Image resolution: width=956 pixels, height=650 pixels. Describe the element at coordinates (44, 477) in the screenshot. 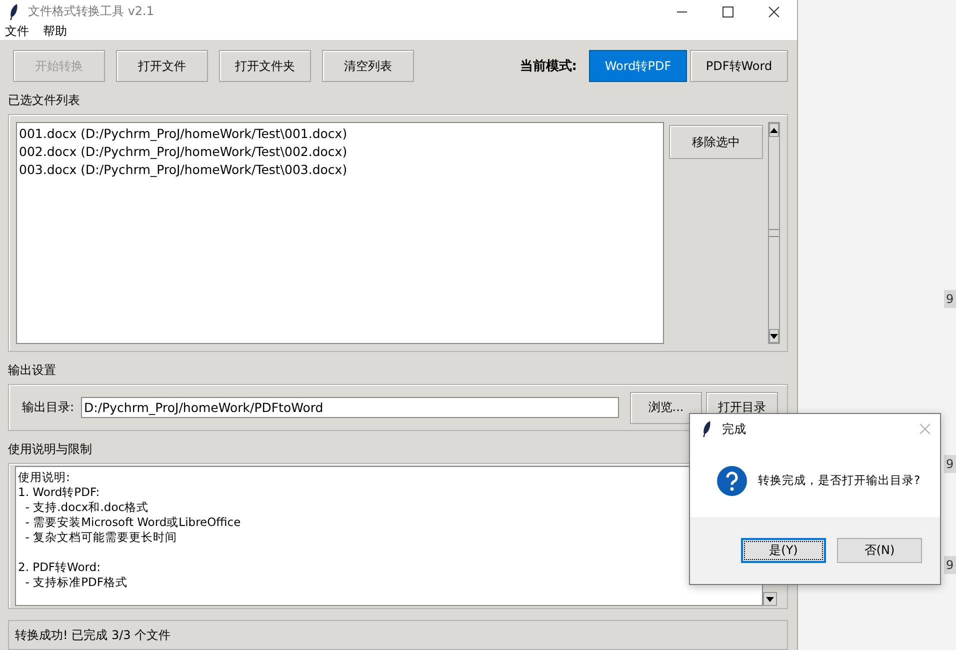

I see `instruction-line: 使用说明:` at that location.